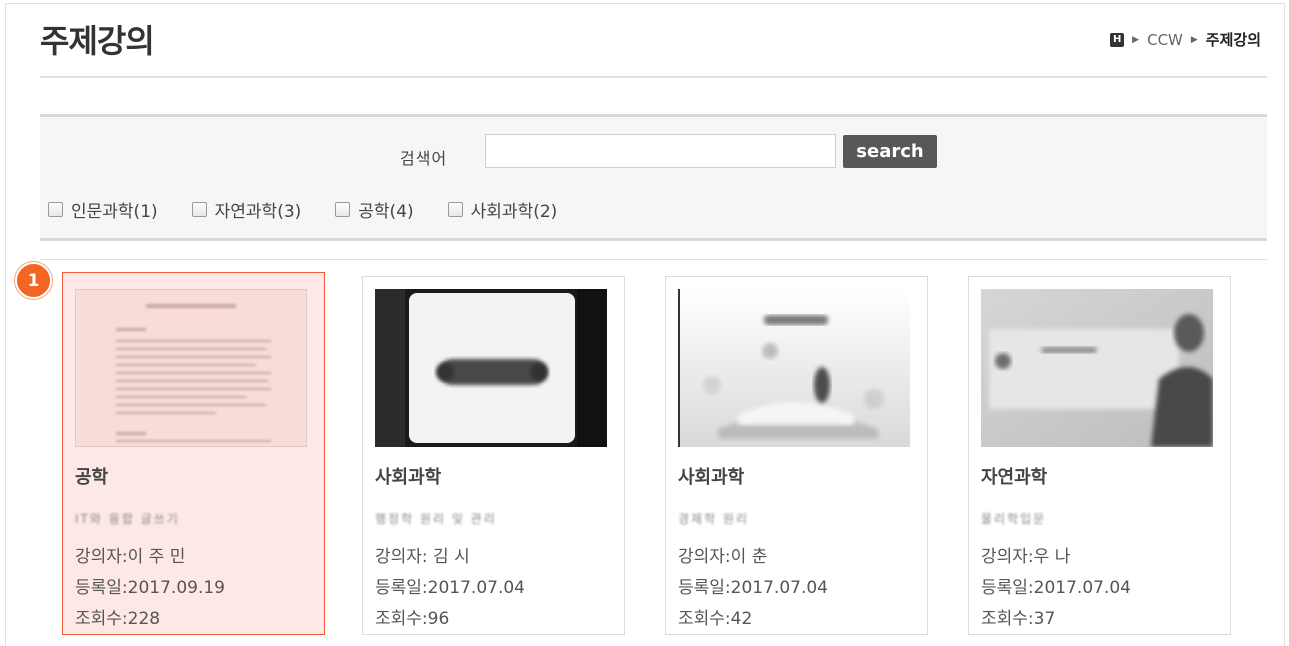 The height and width of the screenshot is (646, 1289). What do you see at coordinates (723, 557) in the screenshot?
I see `card-lecturer: 강의자:이 춘` at bounding box center [723, 557].